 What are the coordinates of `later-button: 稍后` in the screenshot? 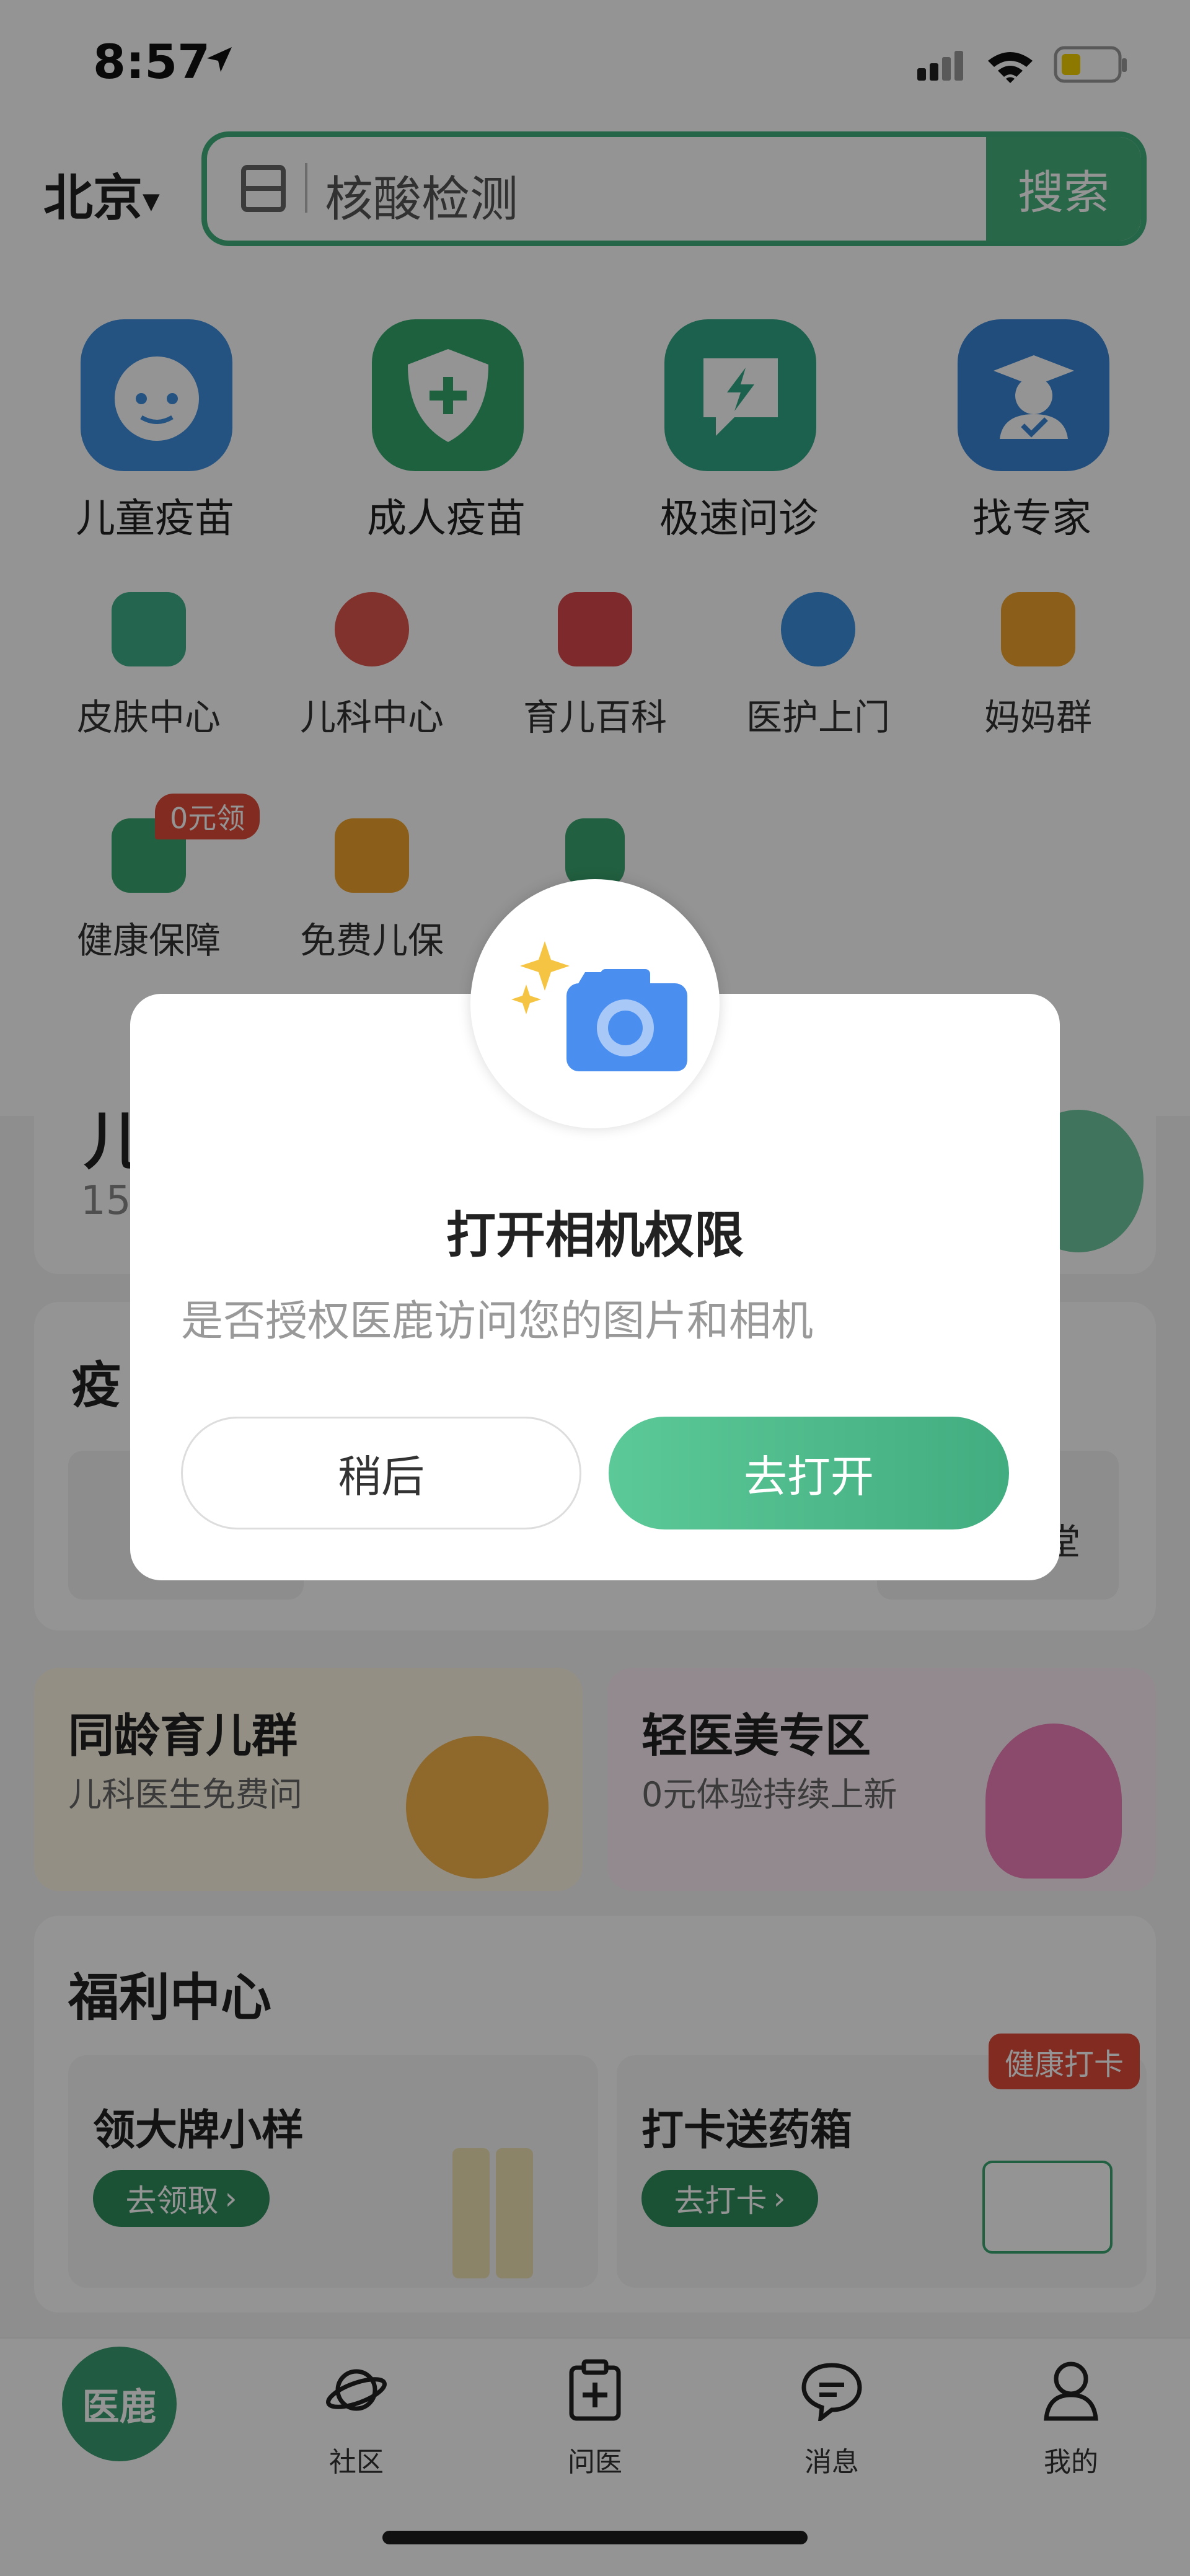 It's located at (381, 1473).